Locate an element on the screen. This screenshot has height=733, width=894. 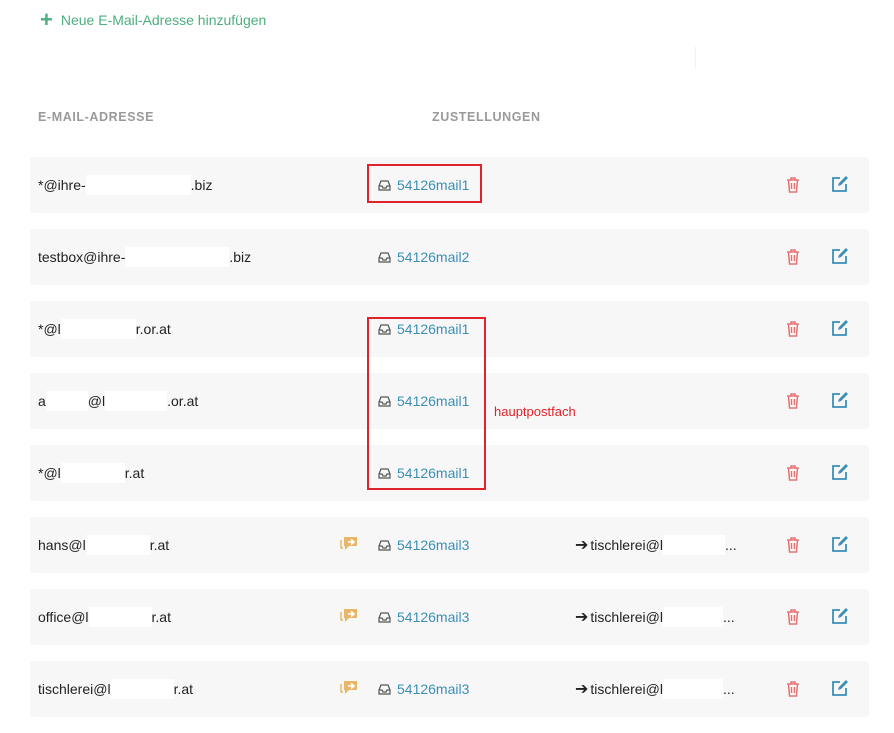
delivery-mailbox-link: 54126mail2 is located at coordinates (423, 257).